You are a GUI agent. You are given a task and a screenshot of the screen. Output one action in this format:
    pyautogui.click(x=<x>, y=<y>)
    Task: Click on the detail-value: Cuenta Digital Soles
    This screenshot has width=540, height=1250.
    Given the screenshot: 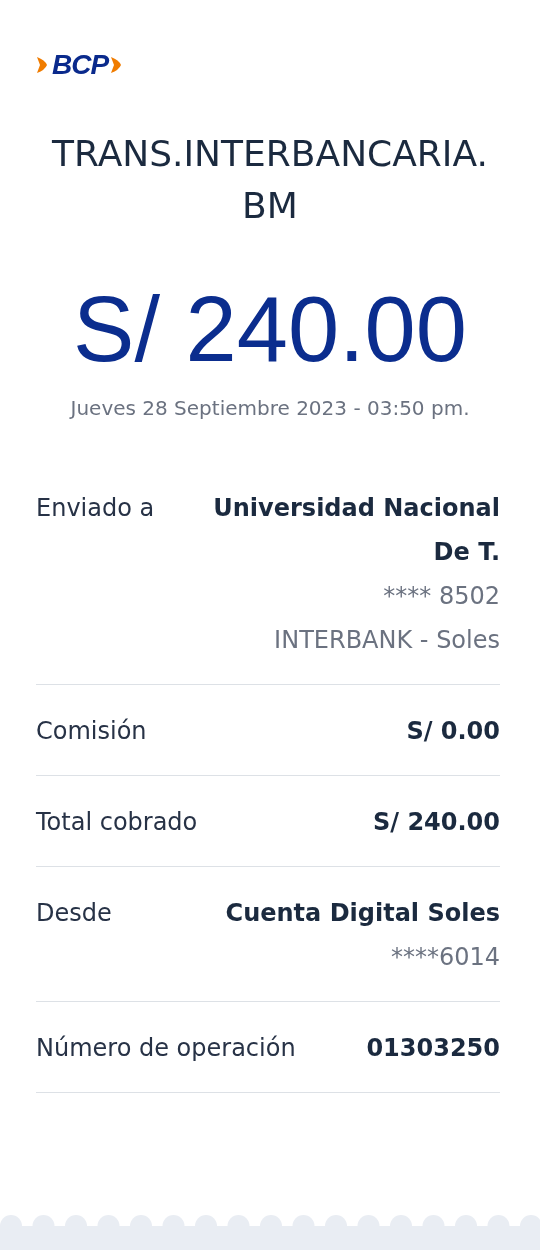 What is the action you would take?
    pyautogui.click(x=362, y=913)
    